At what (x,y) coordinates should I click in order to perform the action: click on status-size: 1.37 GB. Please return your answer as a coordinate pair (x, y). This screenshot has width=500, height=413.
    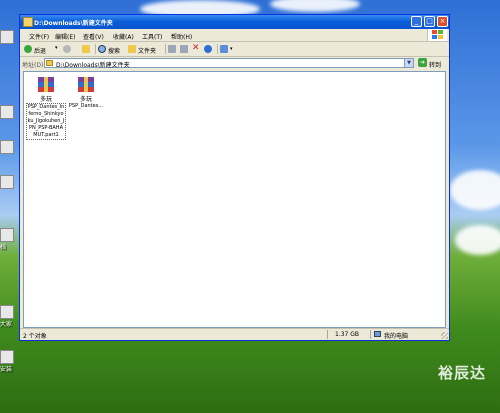
    Looking at the image, I should click on (347, 334).